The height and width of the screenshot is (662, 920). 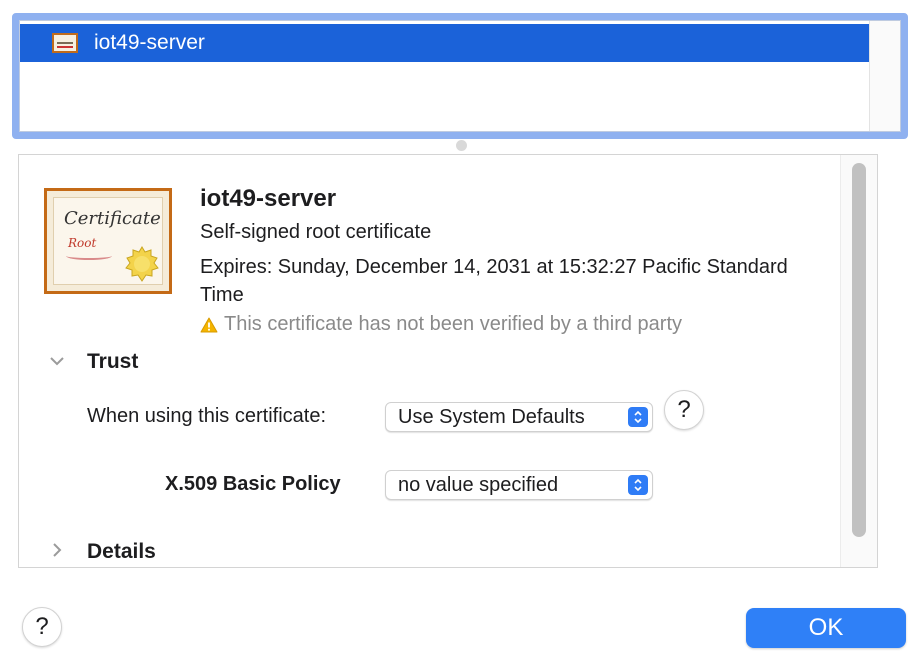 What do you see at coordinates (316, 232) in the screenshot?
I see `certificate-kind: Self-signed root certificate` at bounding box center [316, 232].